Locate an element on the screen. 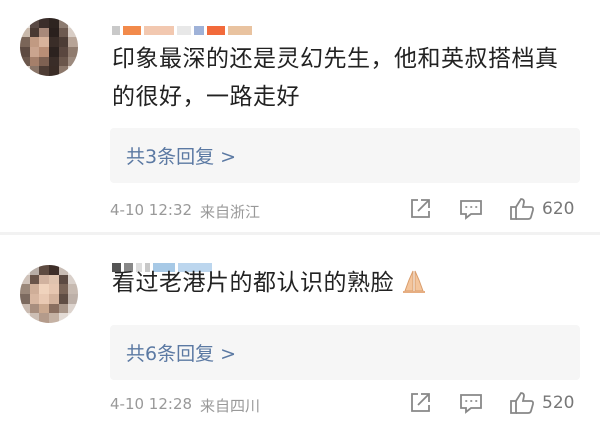 This screenshot has width=600, height=430. comment-location: 来自浙江 is located at coordinates (230, 212).